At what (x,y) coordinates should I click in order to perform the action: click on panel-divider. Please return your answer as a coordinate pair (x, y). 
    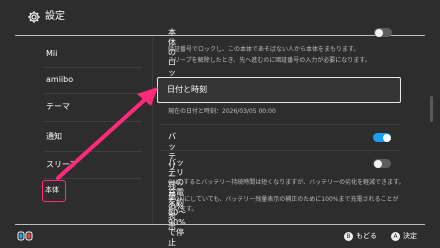
    Looking at the image, I should click on (152, 131).